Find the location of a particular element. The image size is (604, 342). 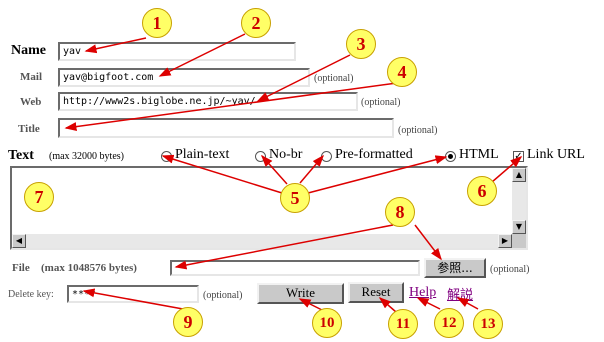

mail-label: Mail is located at coordinates (31, 77).